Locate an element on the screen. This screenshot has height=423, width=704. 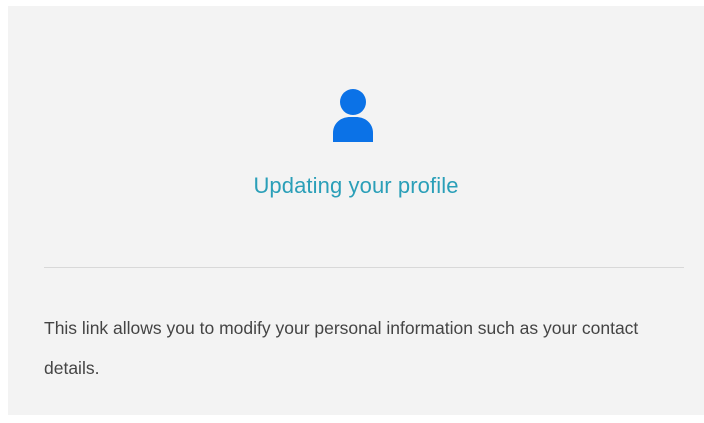
card-divider is located at coordinates (364, 267).